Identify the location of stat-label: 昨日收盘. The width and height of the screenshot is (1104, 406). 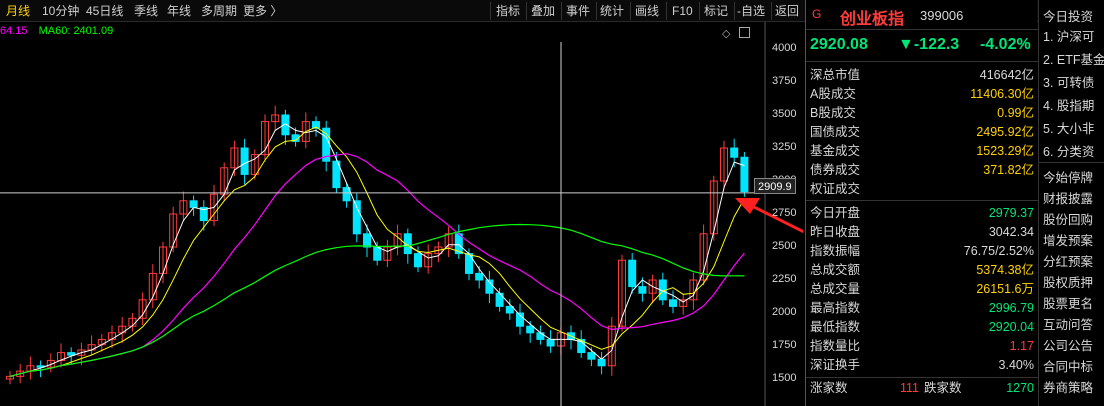
(835, 232).